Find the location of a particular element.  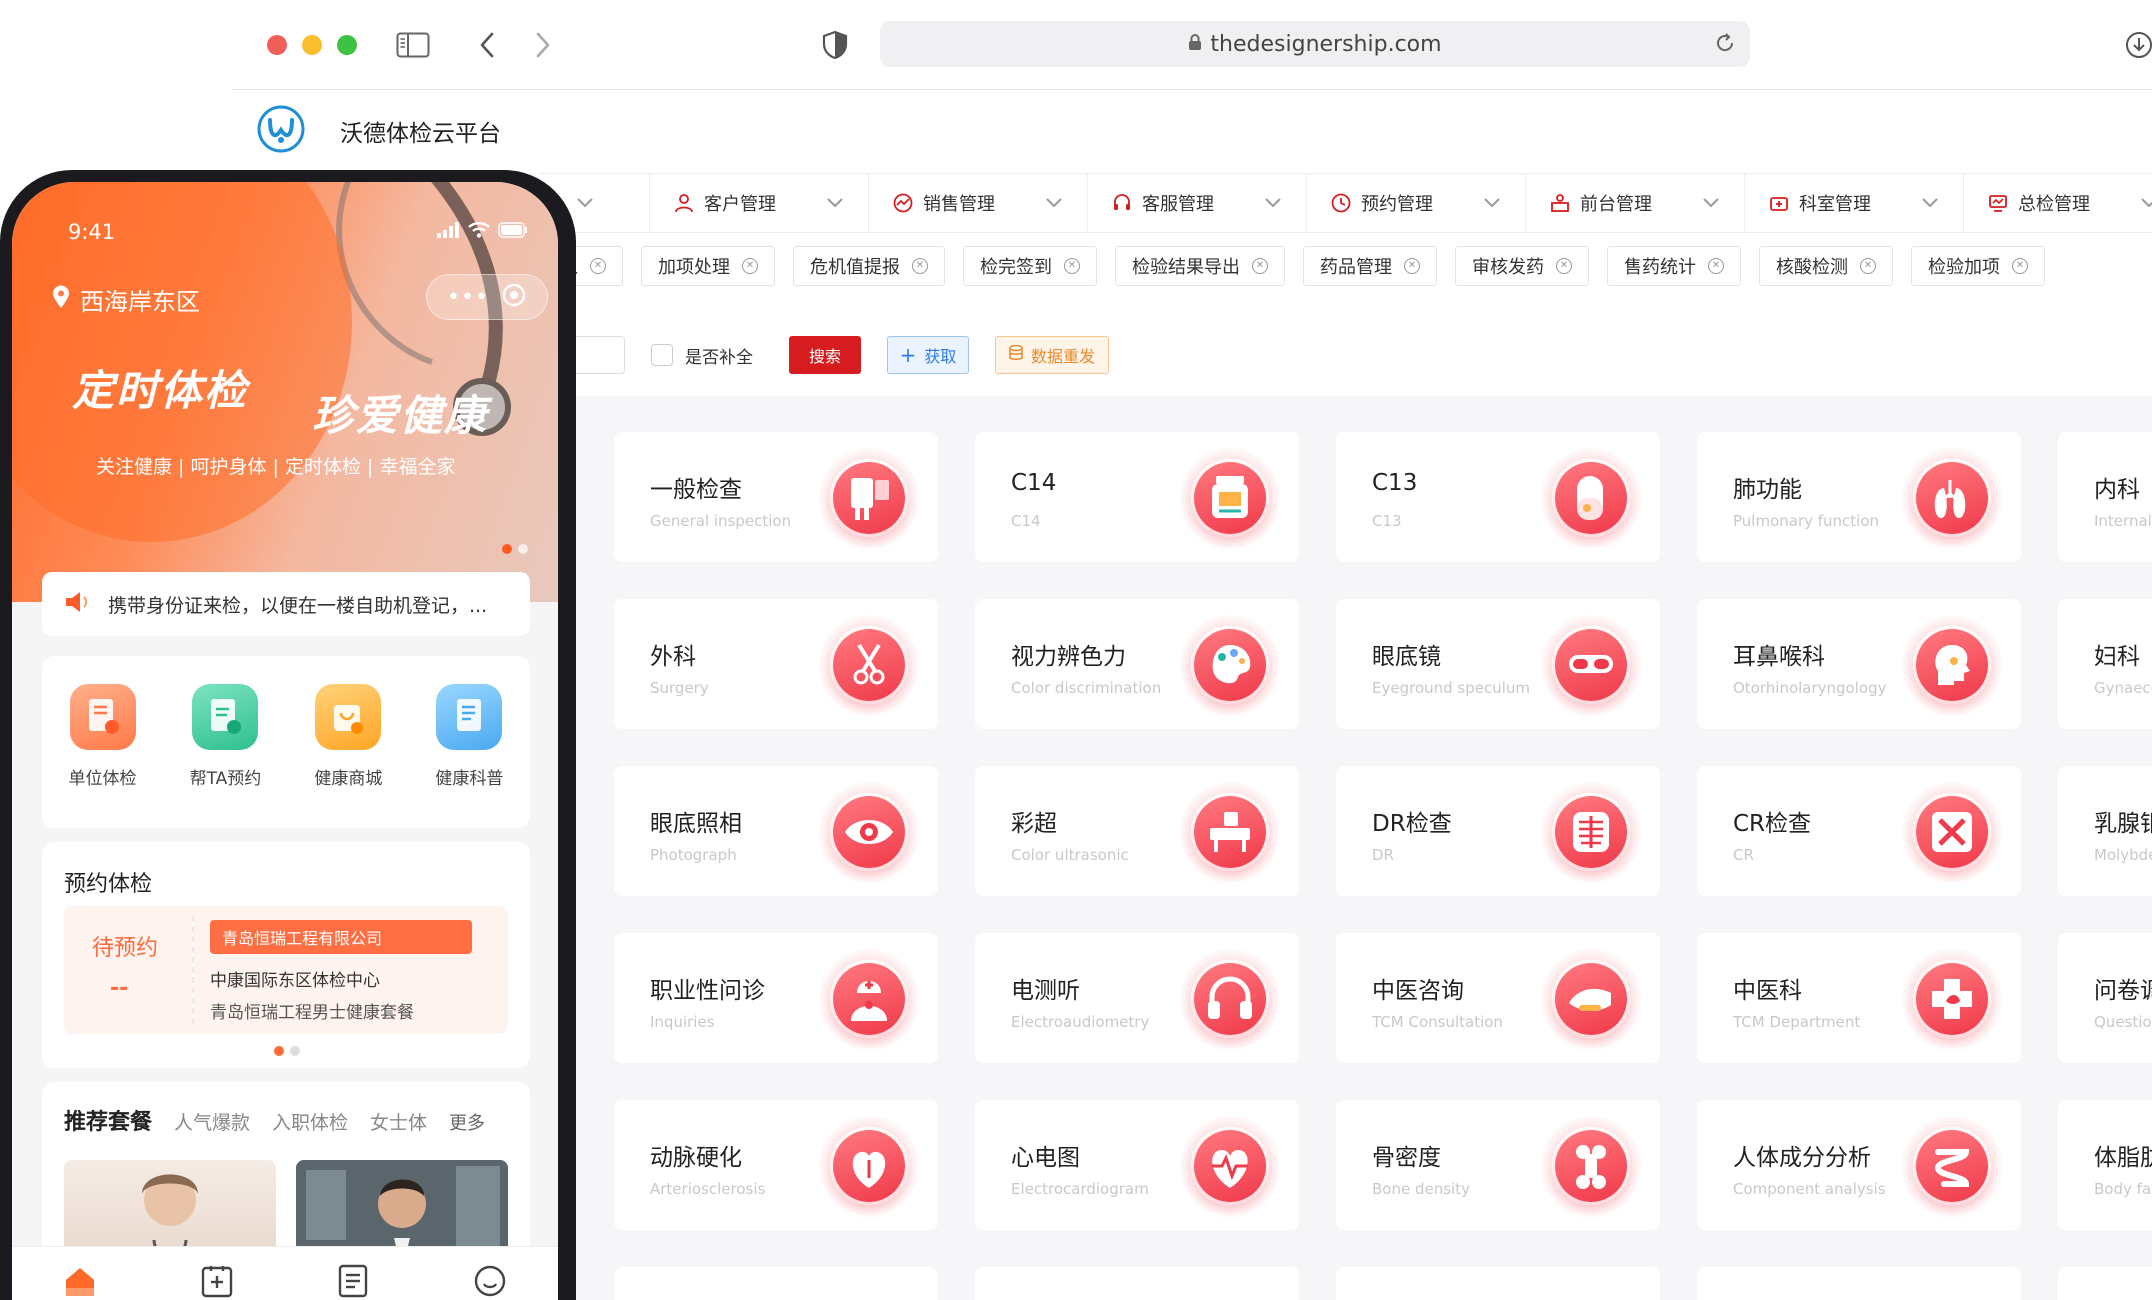

tag-item: 危机值提报 ✕ is located at coordinates (869, 266).